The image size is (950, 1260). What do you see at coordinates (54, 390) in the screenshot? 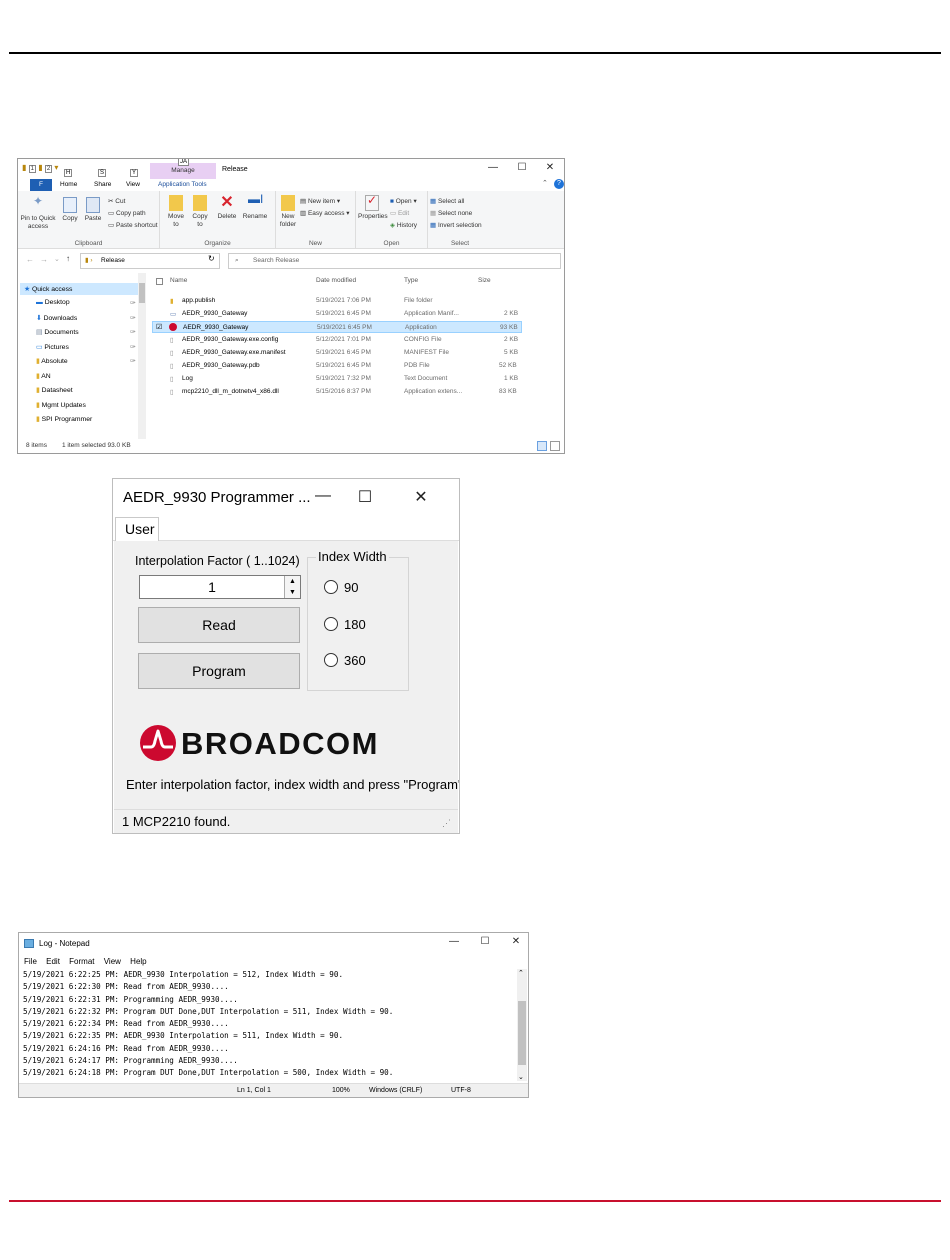
I see `nav-datasheet: ▮ Datasheet` at bounding box center [54, 390].